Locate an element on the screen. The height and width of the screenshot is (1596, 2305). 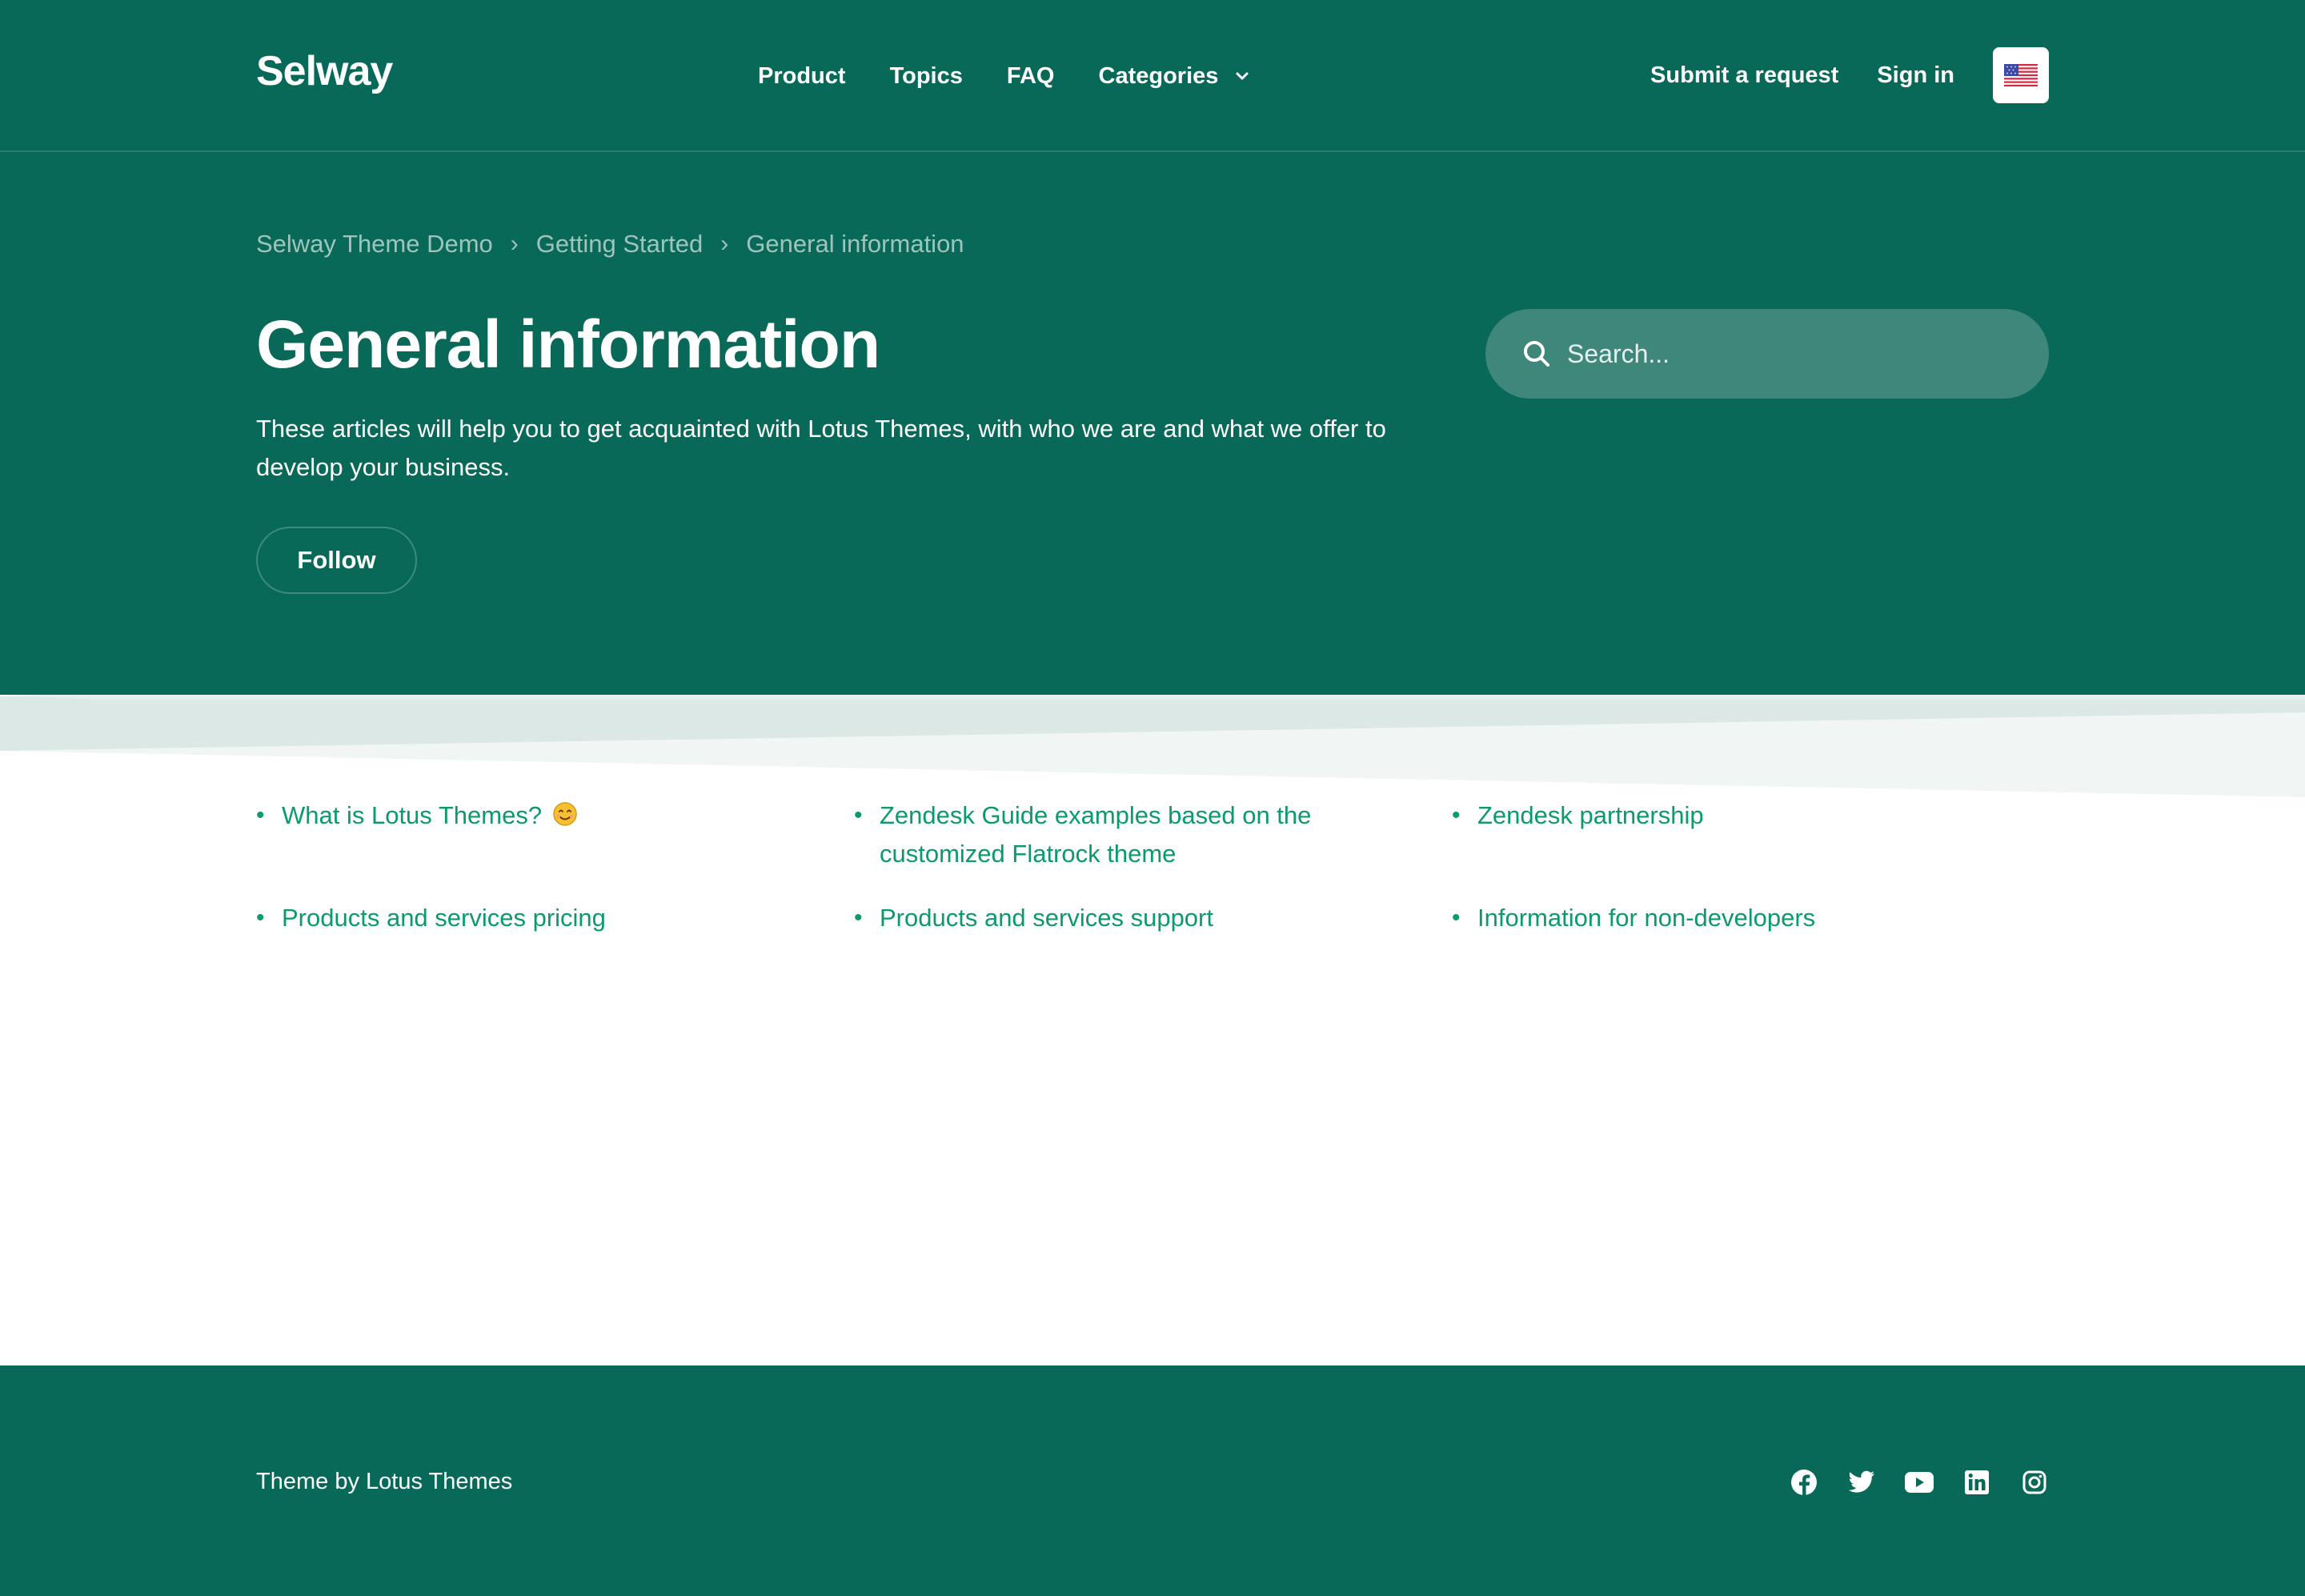
article-link: • What is Lotus Themes? is located at coordinates (555, 834).